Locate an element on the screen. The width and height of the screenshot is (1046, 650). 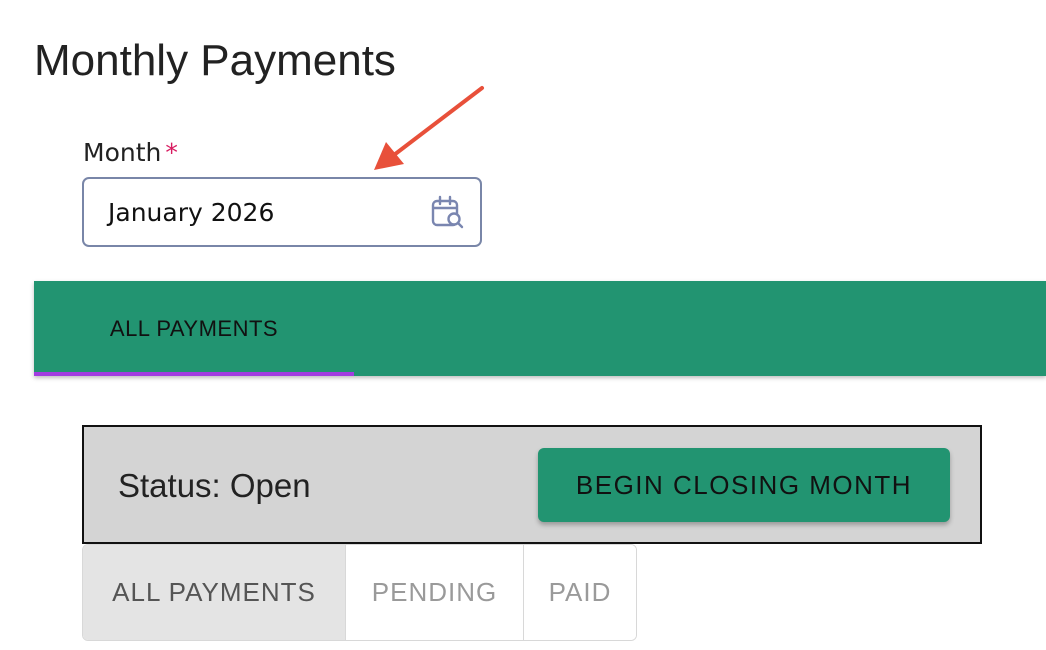
calendar-search-icon is located at coordinates (447, 212).